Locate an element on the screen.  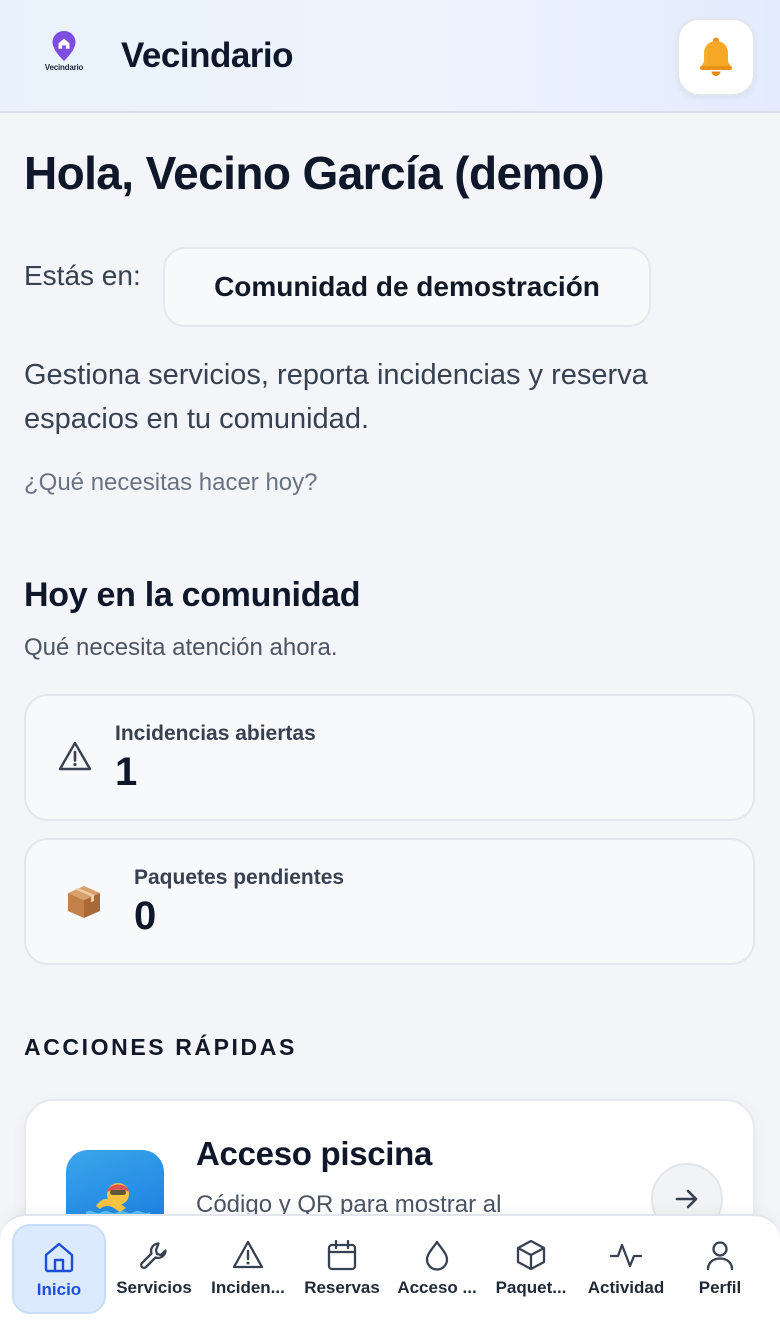
section-title-quick-actions: ACCIONES RÁPIDAS is located at coordinates (160, 1047).